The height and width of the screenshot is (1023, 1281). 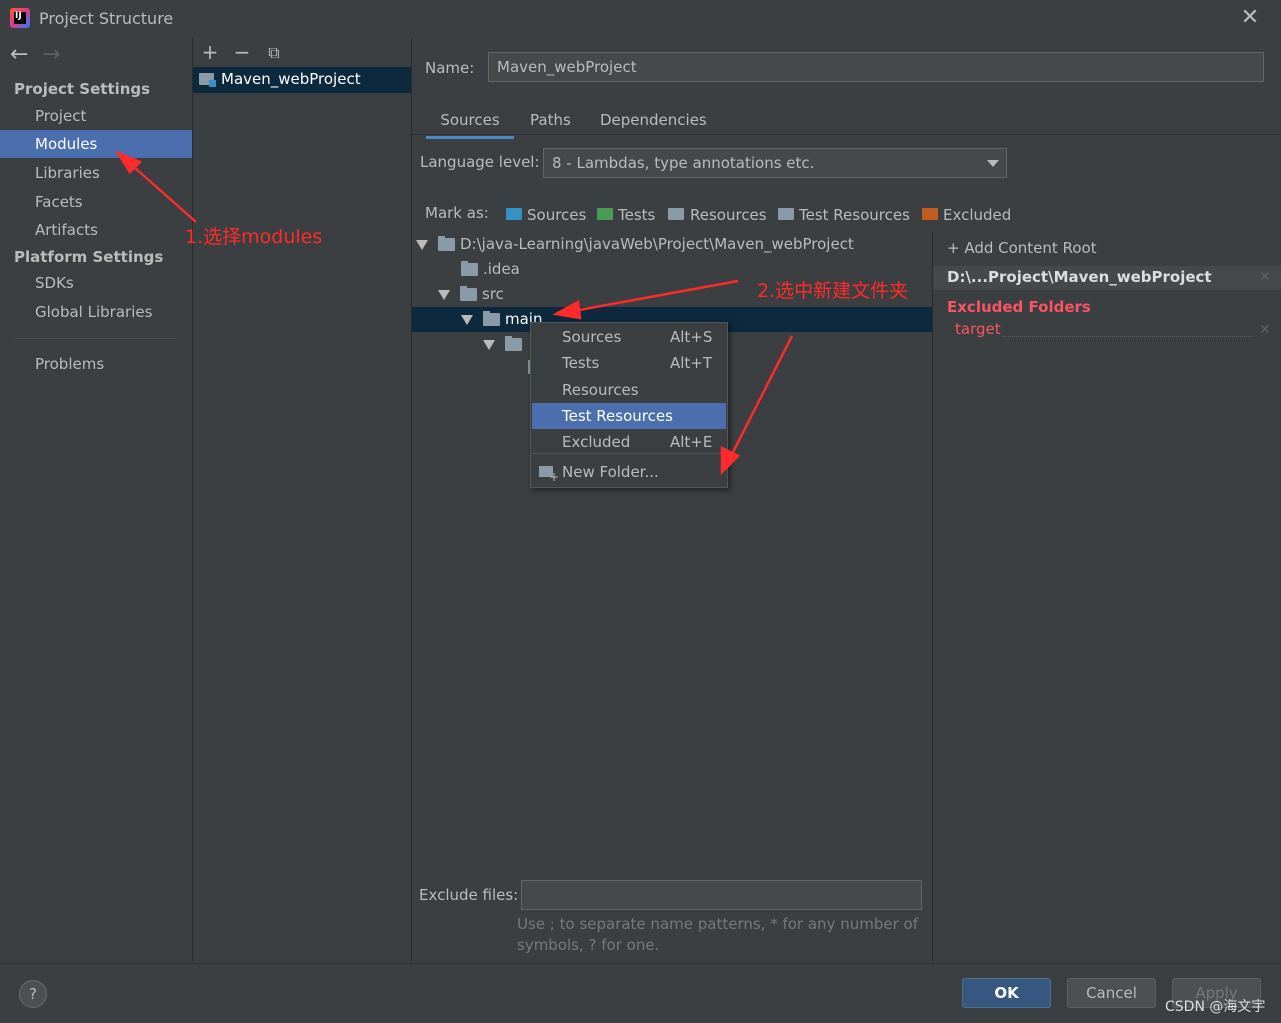 What do you see at coordinates (653, 296) in the screenshot?
I see `arrow-to-main` at bounding box center [653, 296].